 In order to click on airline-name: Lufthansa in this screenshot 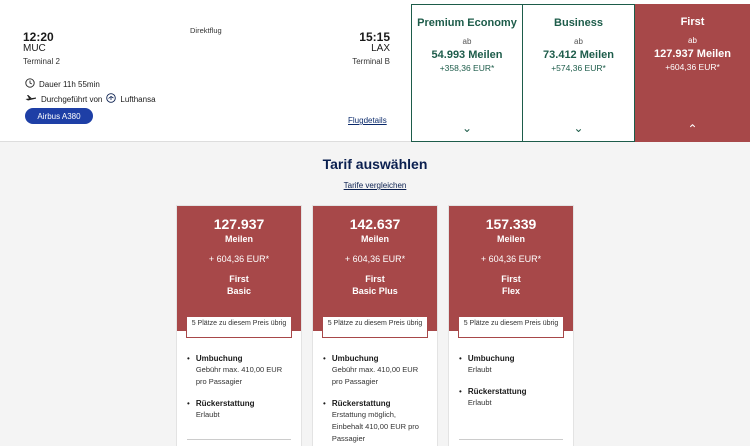, I will do `click(138, 99)`.